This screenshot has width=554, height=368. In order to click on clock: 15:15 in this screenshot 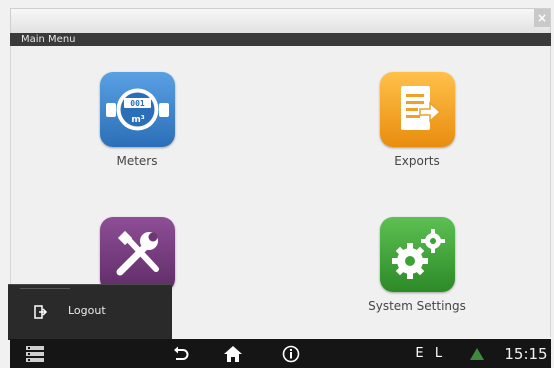, I will do `click(526, 353)`.